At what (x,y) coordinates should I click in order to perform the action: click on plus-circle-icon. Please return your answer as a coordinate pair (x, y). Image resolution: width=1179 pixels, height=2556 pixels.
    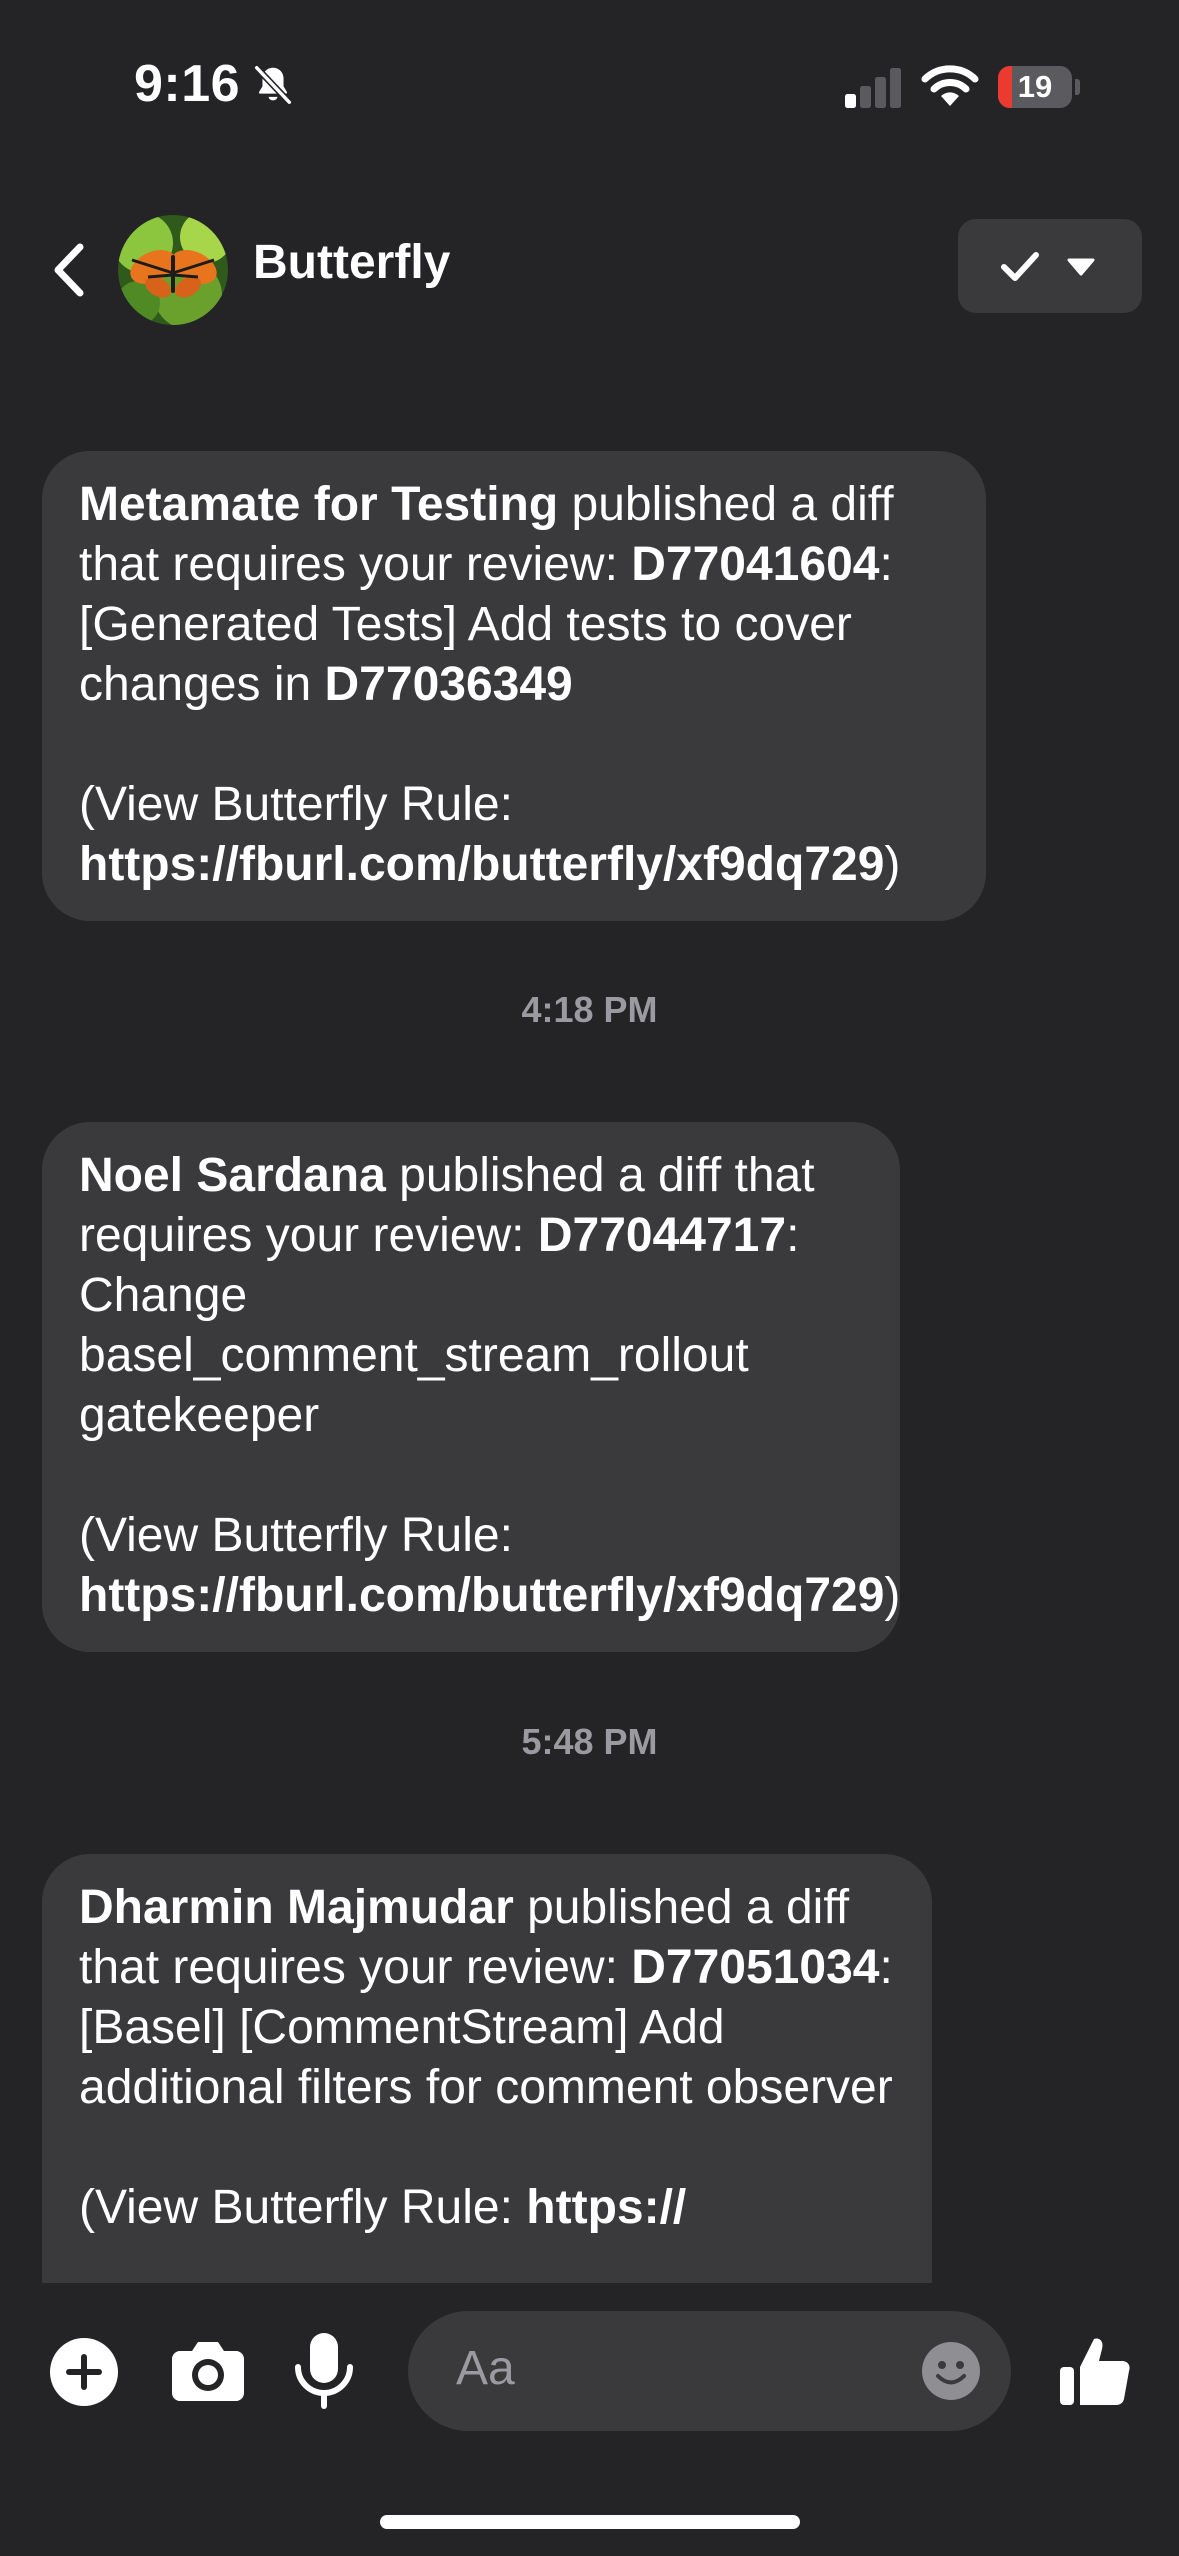
    Looking at the image, I should click on (84, 2372).